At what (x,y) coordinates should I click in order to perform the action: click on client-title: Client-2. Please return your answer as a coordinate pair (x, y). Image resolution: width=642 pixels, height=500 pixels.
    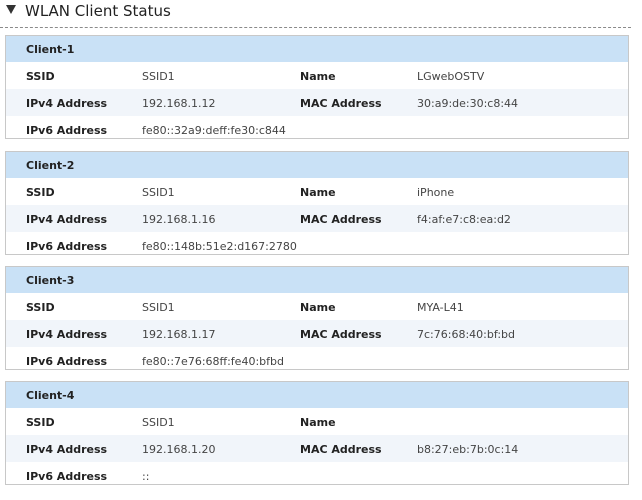
    Looking at the image, I should click on (50, 165).